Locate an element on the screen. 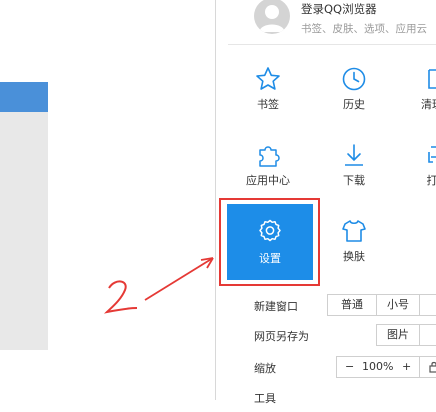 Image resolution: width=436 pixels, height=412 pixels. print-label: 打 is located at coordinates (431, 180).